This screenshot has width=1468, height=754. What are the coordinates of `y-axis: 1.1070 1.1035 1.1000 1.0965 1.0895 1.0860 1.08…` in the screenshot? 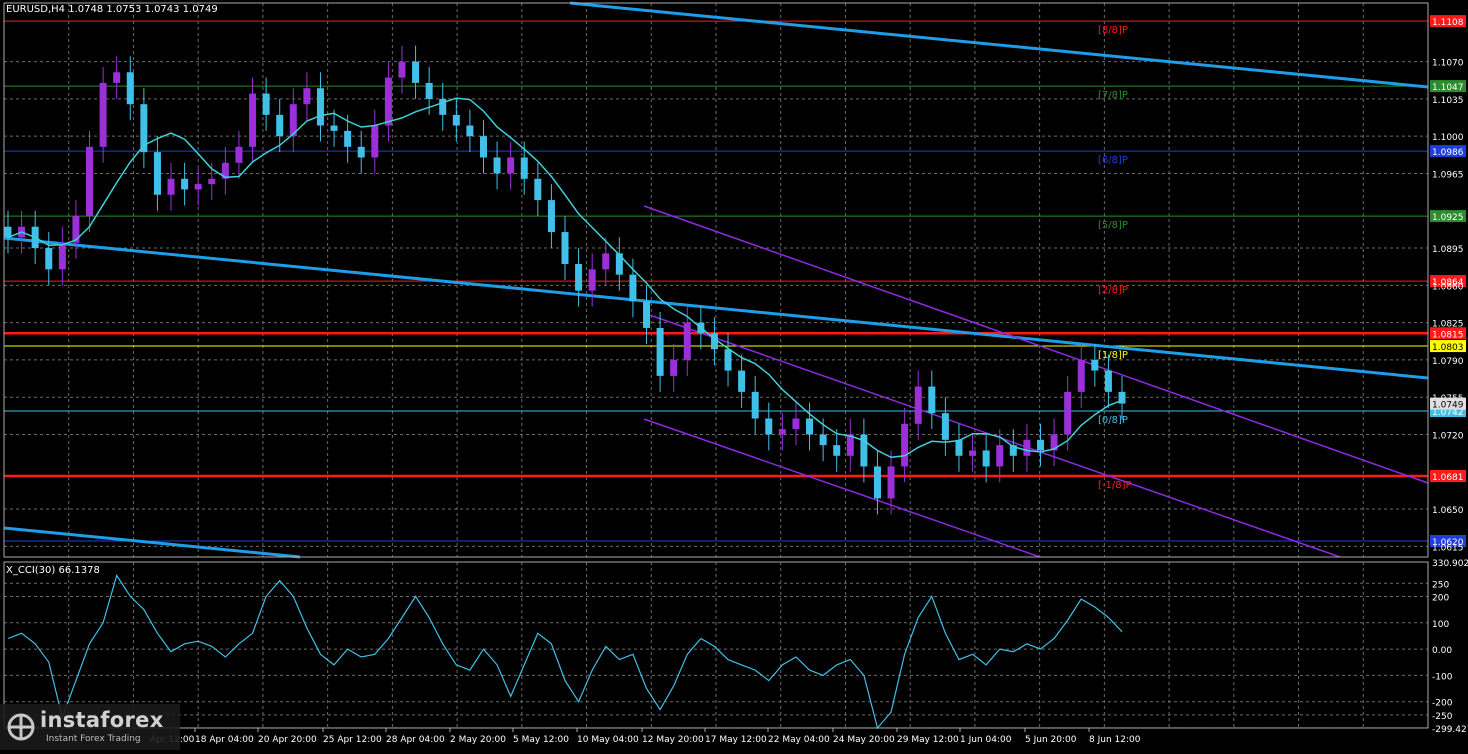 It's located at (1449, 397).